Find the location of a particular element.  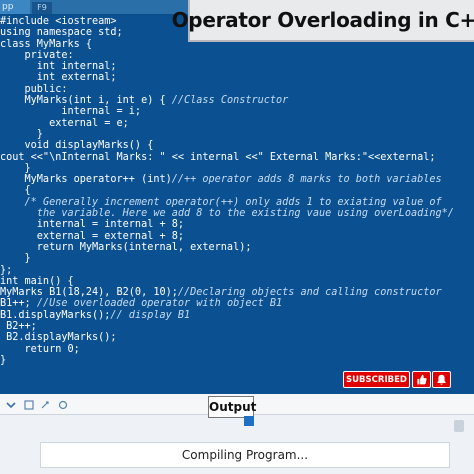

code-line: external = e; is located at coordinates (237, 123).